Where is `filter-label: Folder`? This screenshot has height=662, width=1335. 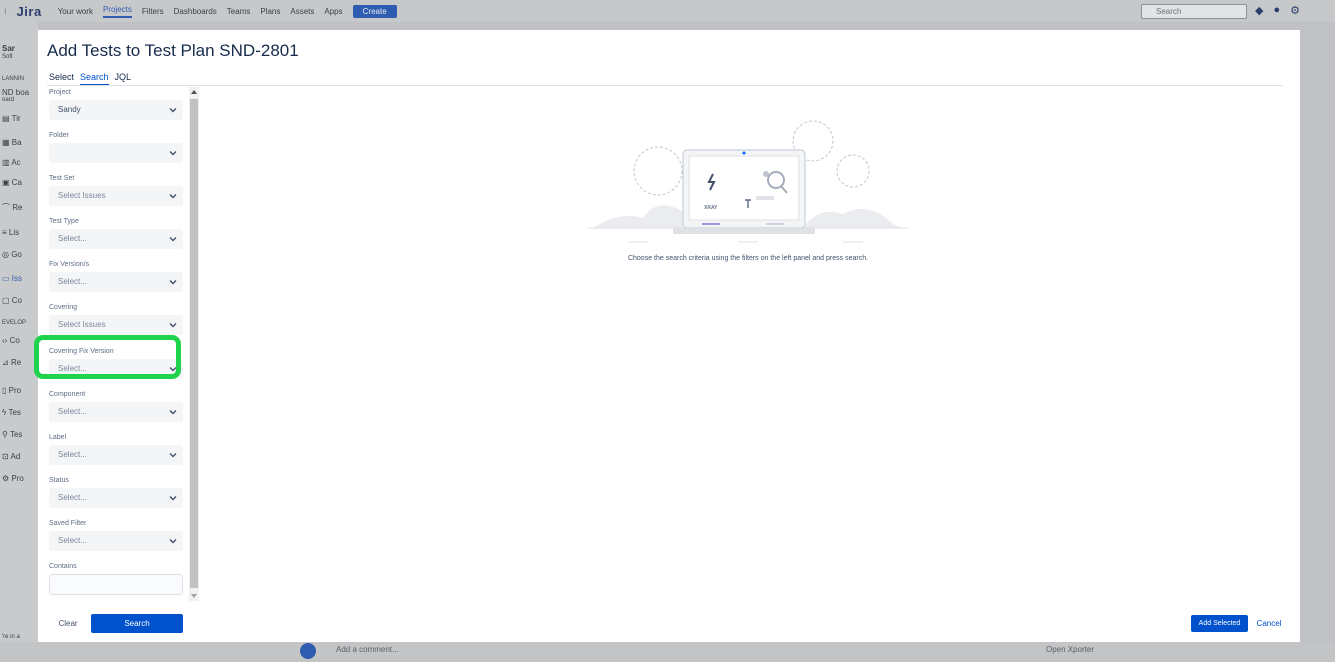
filter-label: Folder is located at coordinates (59, 135).